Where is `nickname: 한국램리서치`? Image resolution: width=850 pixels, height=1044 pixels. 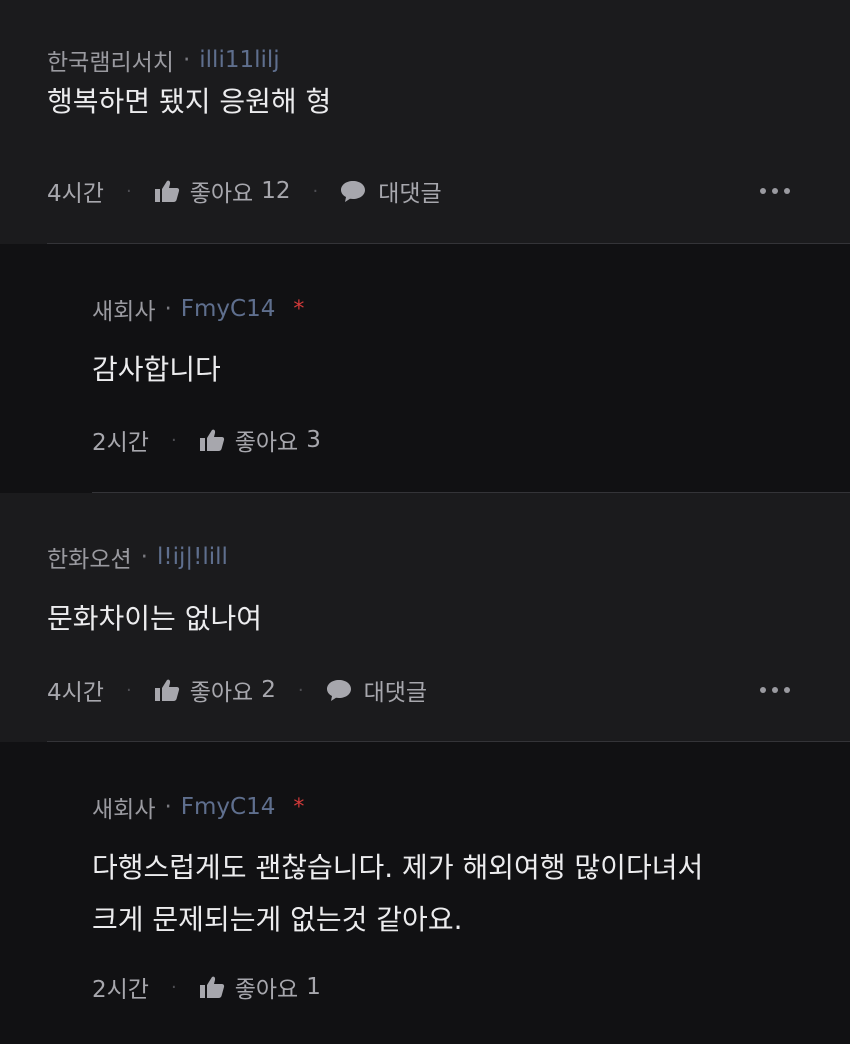
nickname: 한국램리서치 is located at coordinates (110, 60).